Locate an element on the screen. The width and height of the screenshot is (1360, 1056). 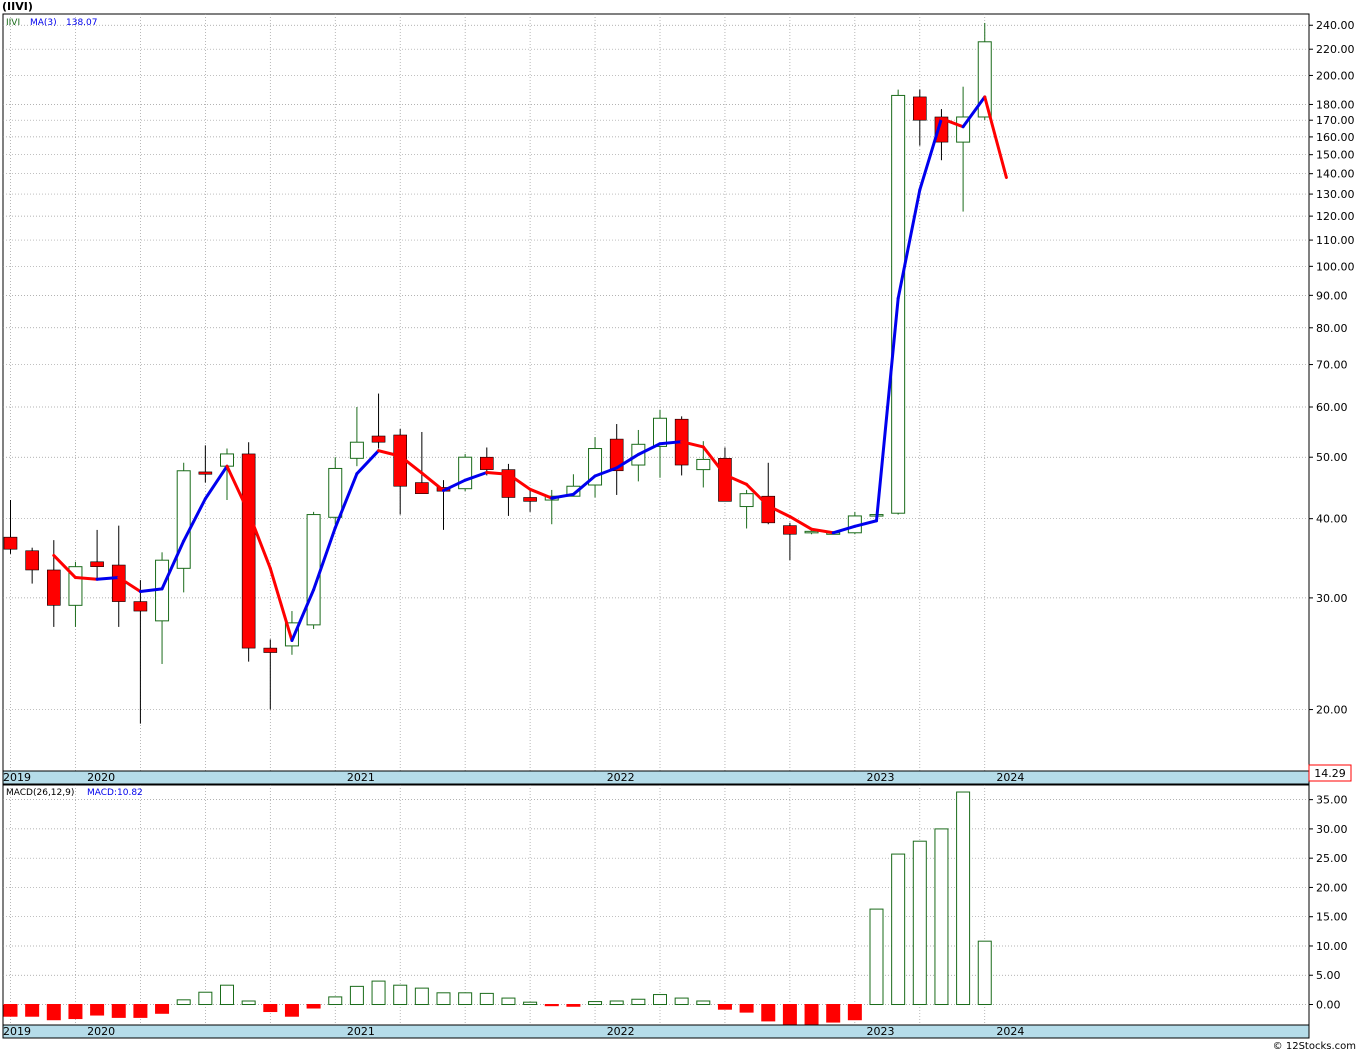
macd-y-tick-label: 30.00 is located at coordinates (1332, 829).